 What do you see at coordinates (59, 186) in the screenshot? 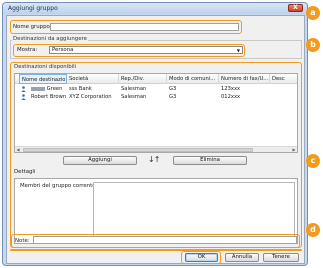
I see `members-label: Membri del gruppo corrente:` at bounding box center [59, 186].